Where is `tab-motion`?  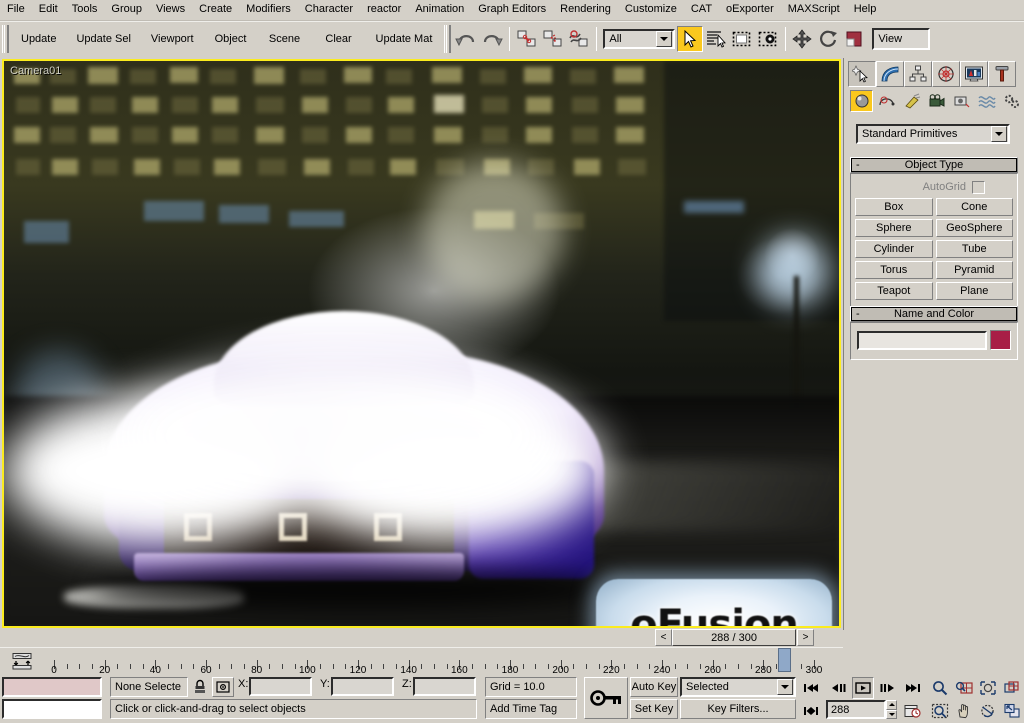 tab-motion is located at coordinates (946, 74).